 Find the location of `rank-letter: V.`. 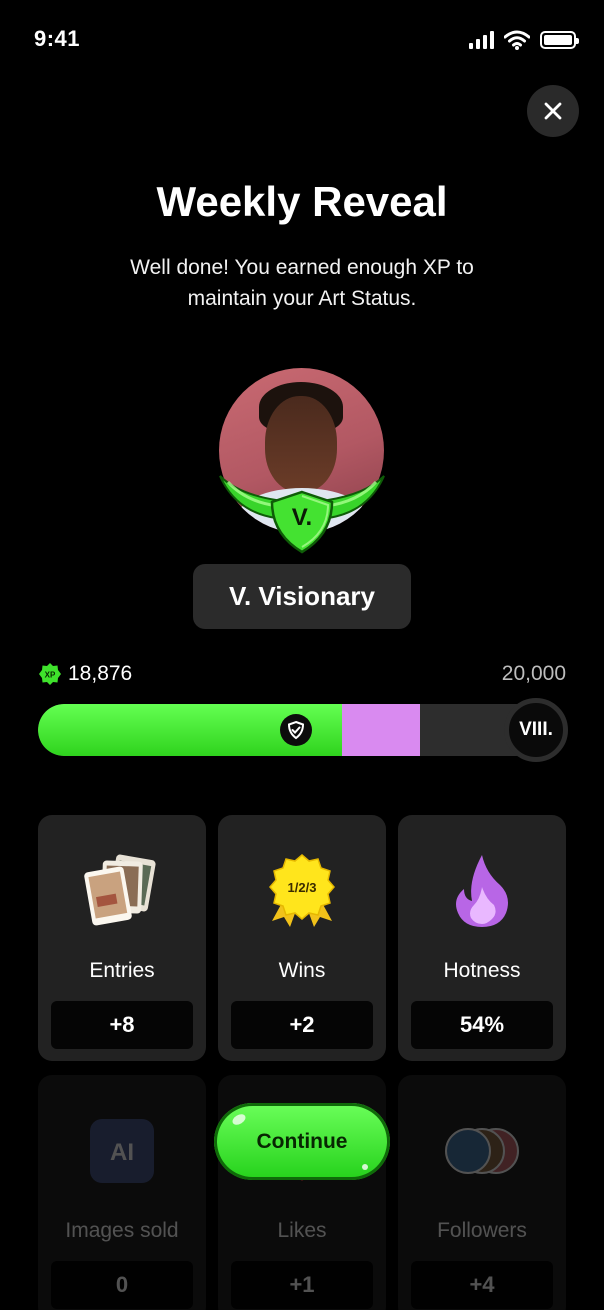

rank-letter: V. is located at coordinates (302, 517).